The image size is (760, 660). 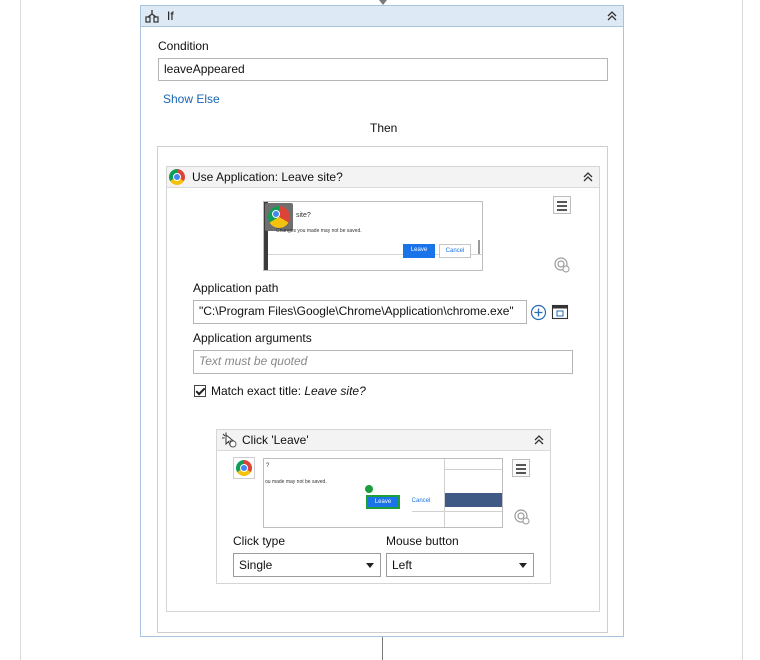 I want to click on add-variable-icon, so click(x=538, y=312).